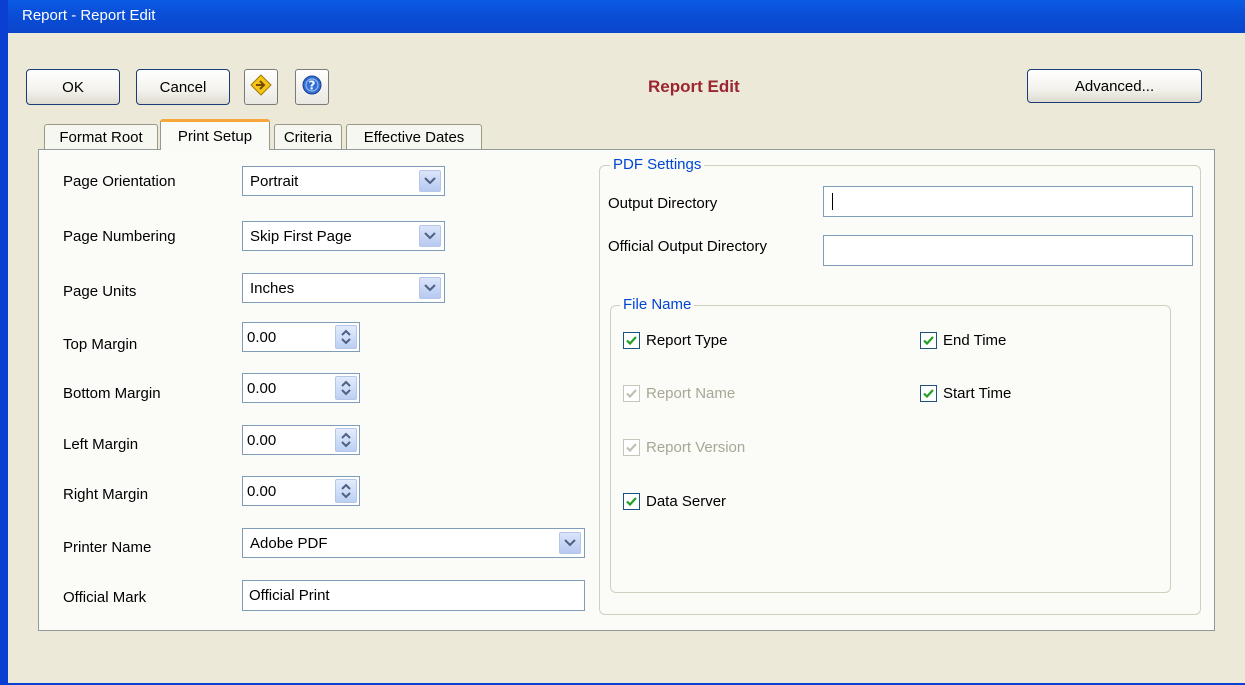 The height and width of the screenshot is (685, 1245). Describe the element at coordinates (101, 137) in the screenshot. I see `tab-format-root: Format Root` at that location.